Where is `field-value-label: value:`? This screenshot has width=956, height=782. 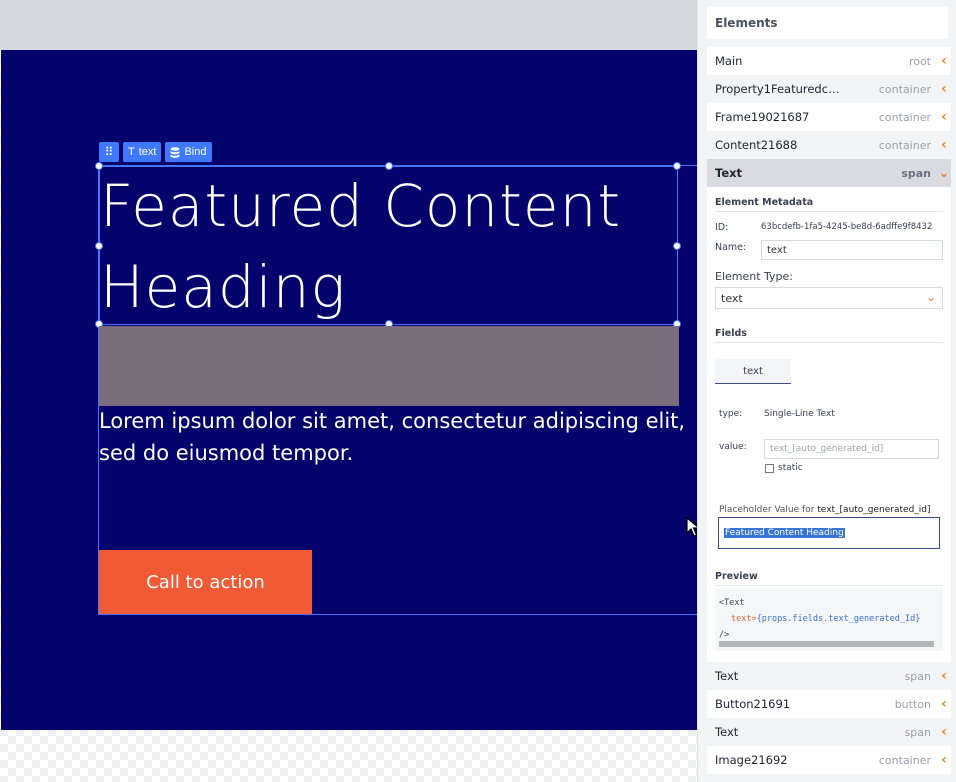
field-value-label: value: is located at coordinates (733, 447).